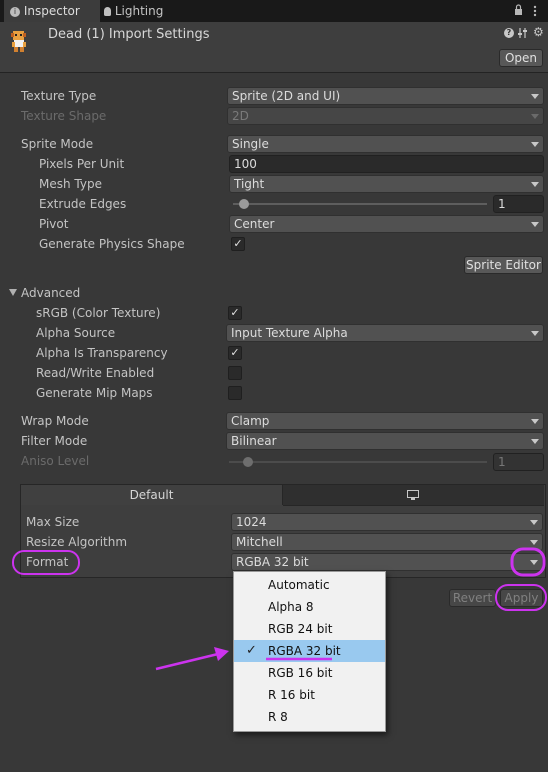 The width and height of the screenshot is (548, 772). Describe the element at coordinates (187, 661) in the screenshot. I see `arrow-line` at that location.